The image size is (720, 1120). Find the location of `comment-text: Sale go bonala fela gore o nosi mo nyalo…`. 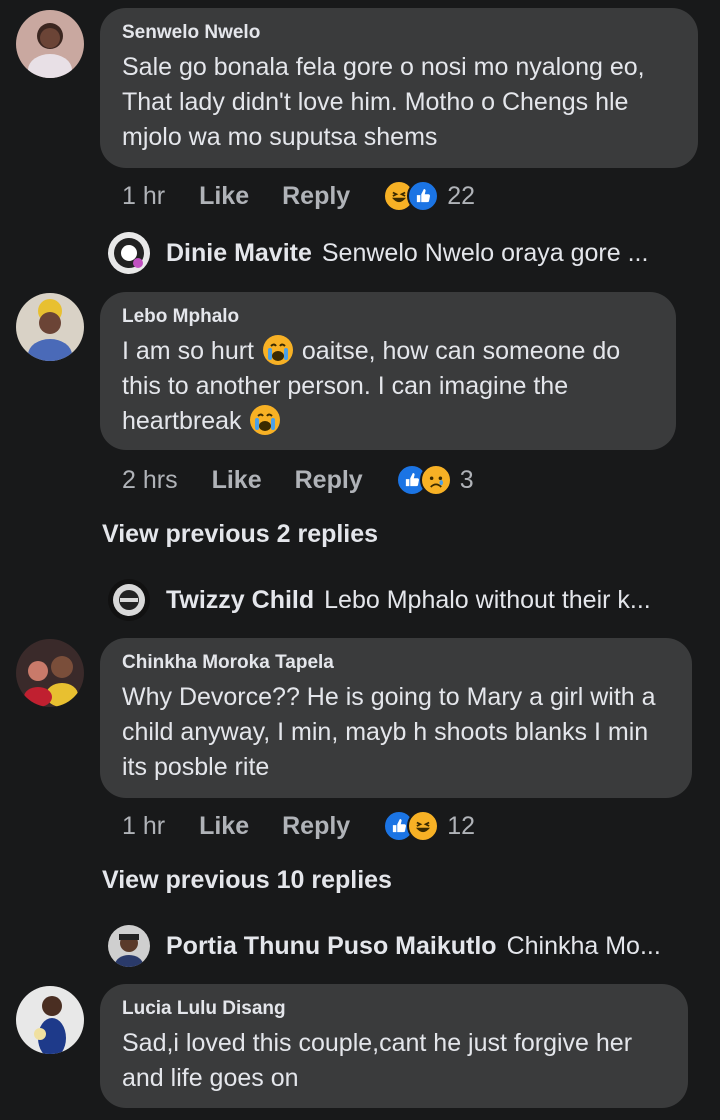

comment-text: Sale go bonala fela gore o nosi mo nyalo… is located at coordinates (383, 102).